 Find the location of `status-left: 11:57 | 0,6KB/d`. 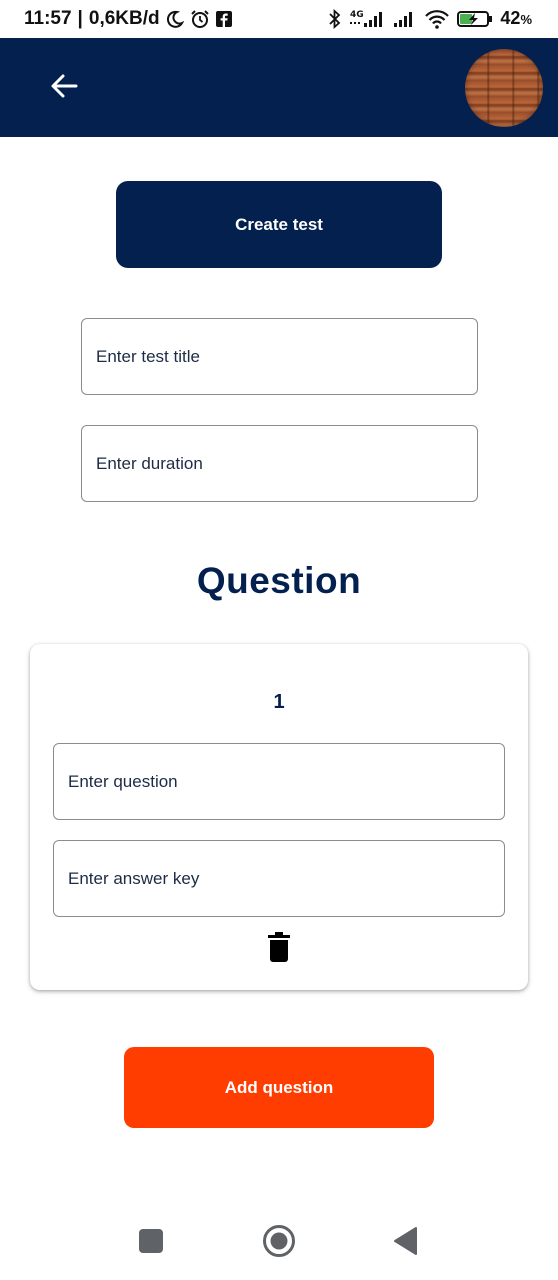

status-left: 11:57 | 0,6KB/d is located at coordinates (128, 19).